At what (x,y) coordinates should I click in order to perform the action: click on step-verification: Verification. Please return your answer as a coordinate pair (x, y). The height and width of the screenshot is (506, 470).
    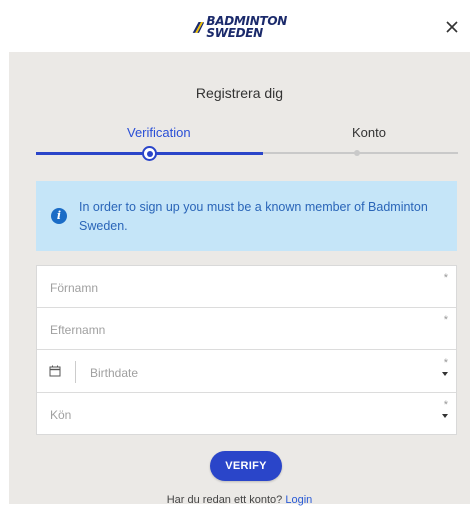
    Looking at the image, I should click on (159, 132).